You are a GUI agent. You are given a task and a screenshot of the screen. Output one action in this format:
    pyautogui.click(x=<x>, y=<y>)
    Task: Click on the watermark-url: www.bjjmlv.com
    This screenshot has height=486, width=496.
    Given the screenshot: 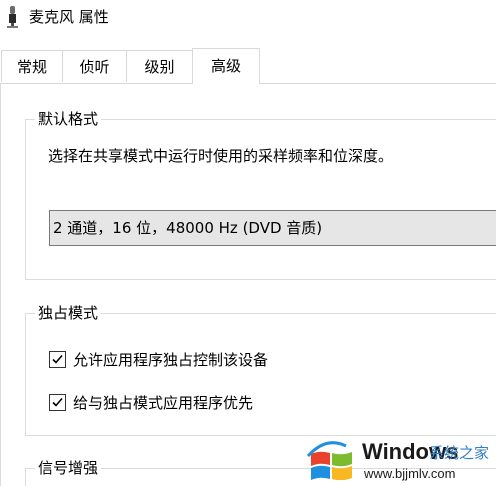 What is the action you would take?
    pyautogui.click(x=410, y=473)
    